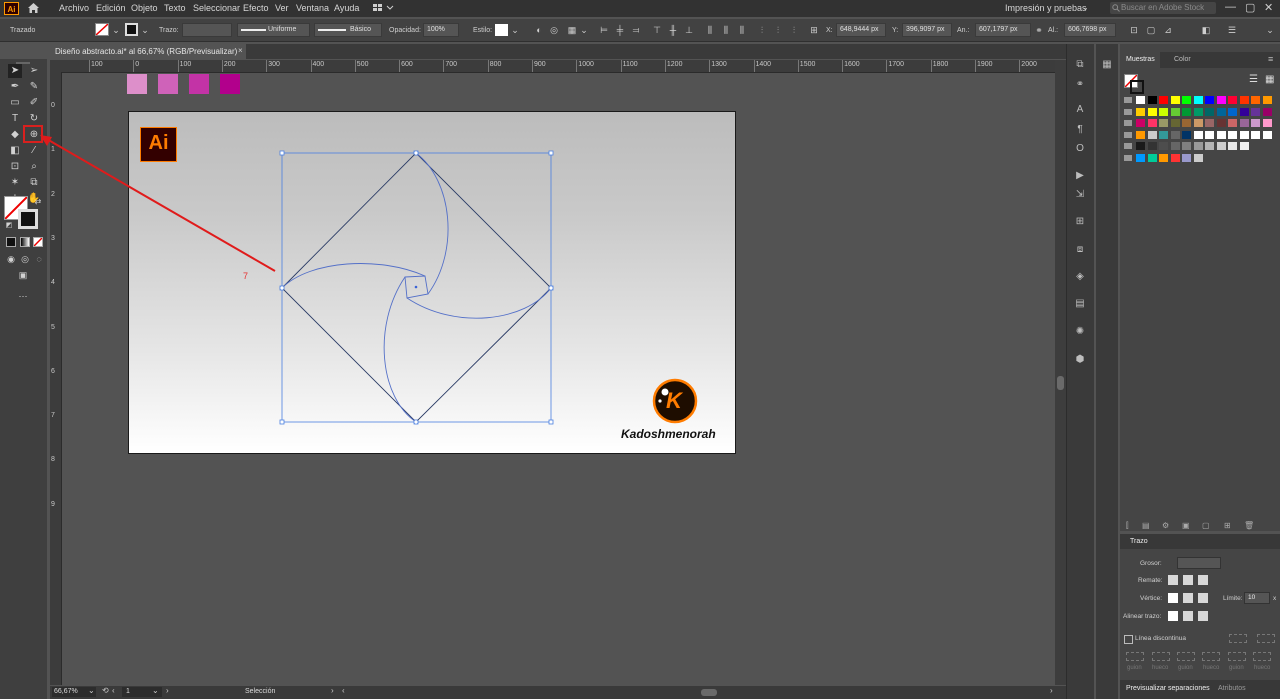 The height and width of the screenshot is (699, 1280). I want to click on vertical-ruler: 0 1 2 3 4 5 6 7 8 9, so click(56, 378).